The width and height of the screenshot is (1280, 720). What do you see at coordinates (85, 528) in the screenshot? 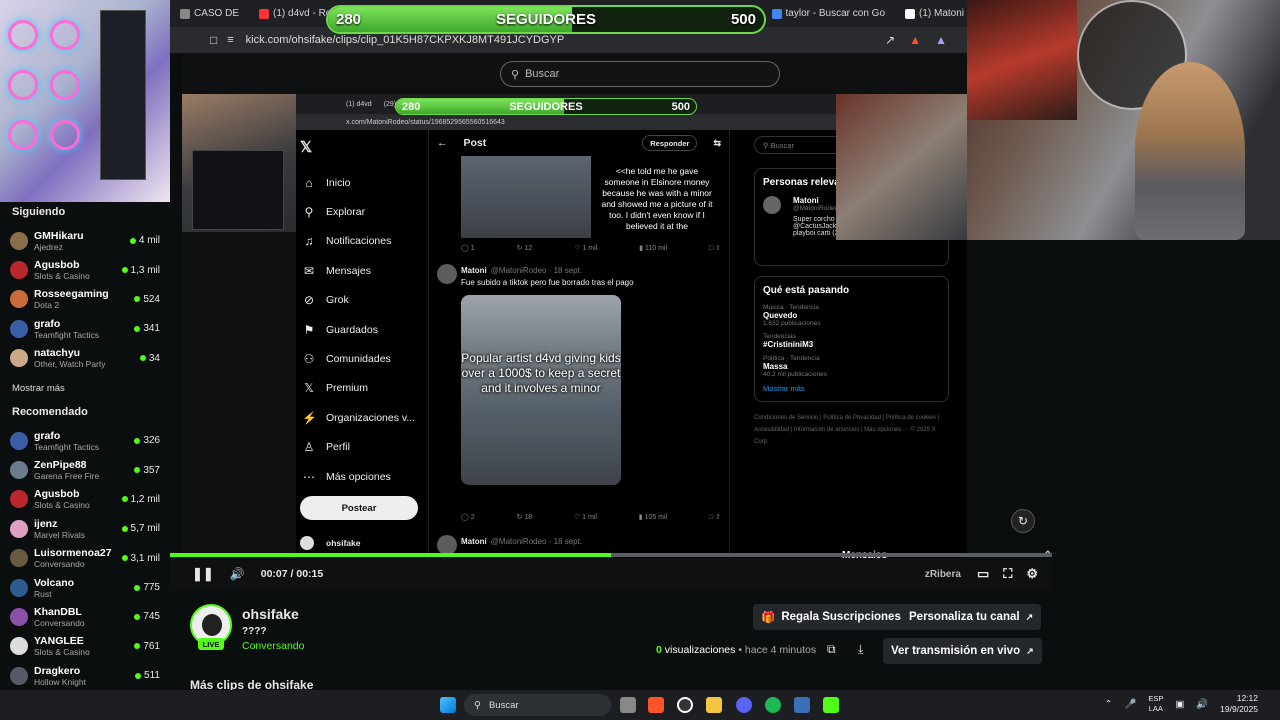
I see `sidebar-channel-ijenz: ijenz Marvel Rivals 5,7 mil` at bounding box center [85, 528].